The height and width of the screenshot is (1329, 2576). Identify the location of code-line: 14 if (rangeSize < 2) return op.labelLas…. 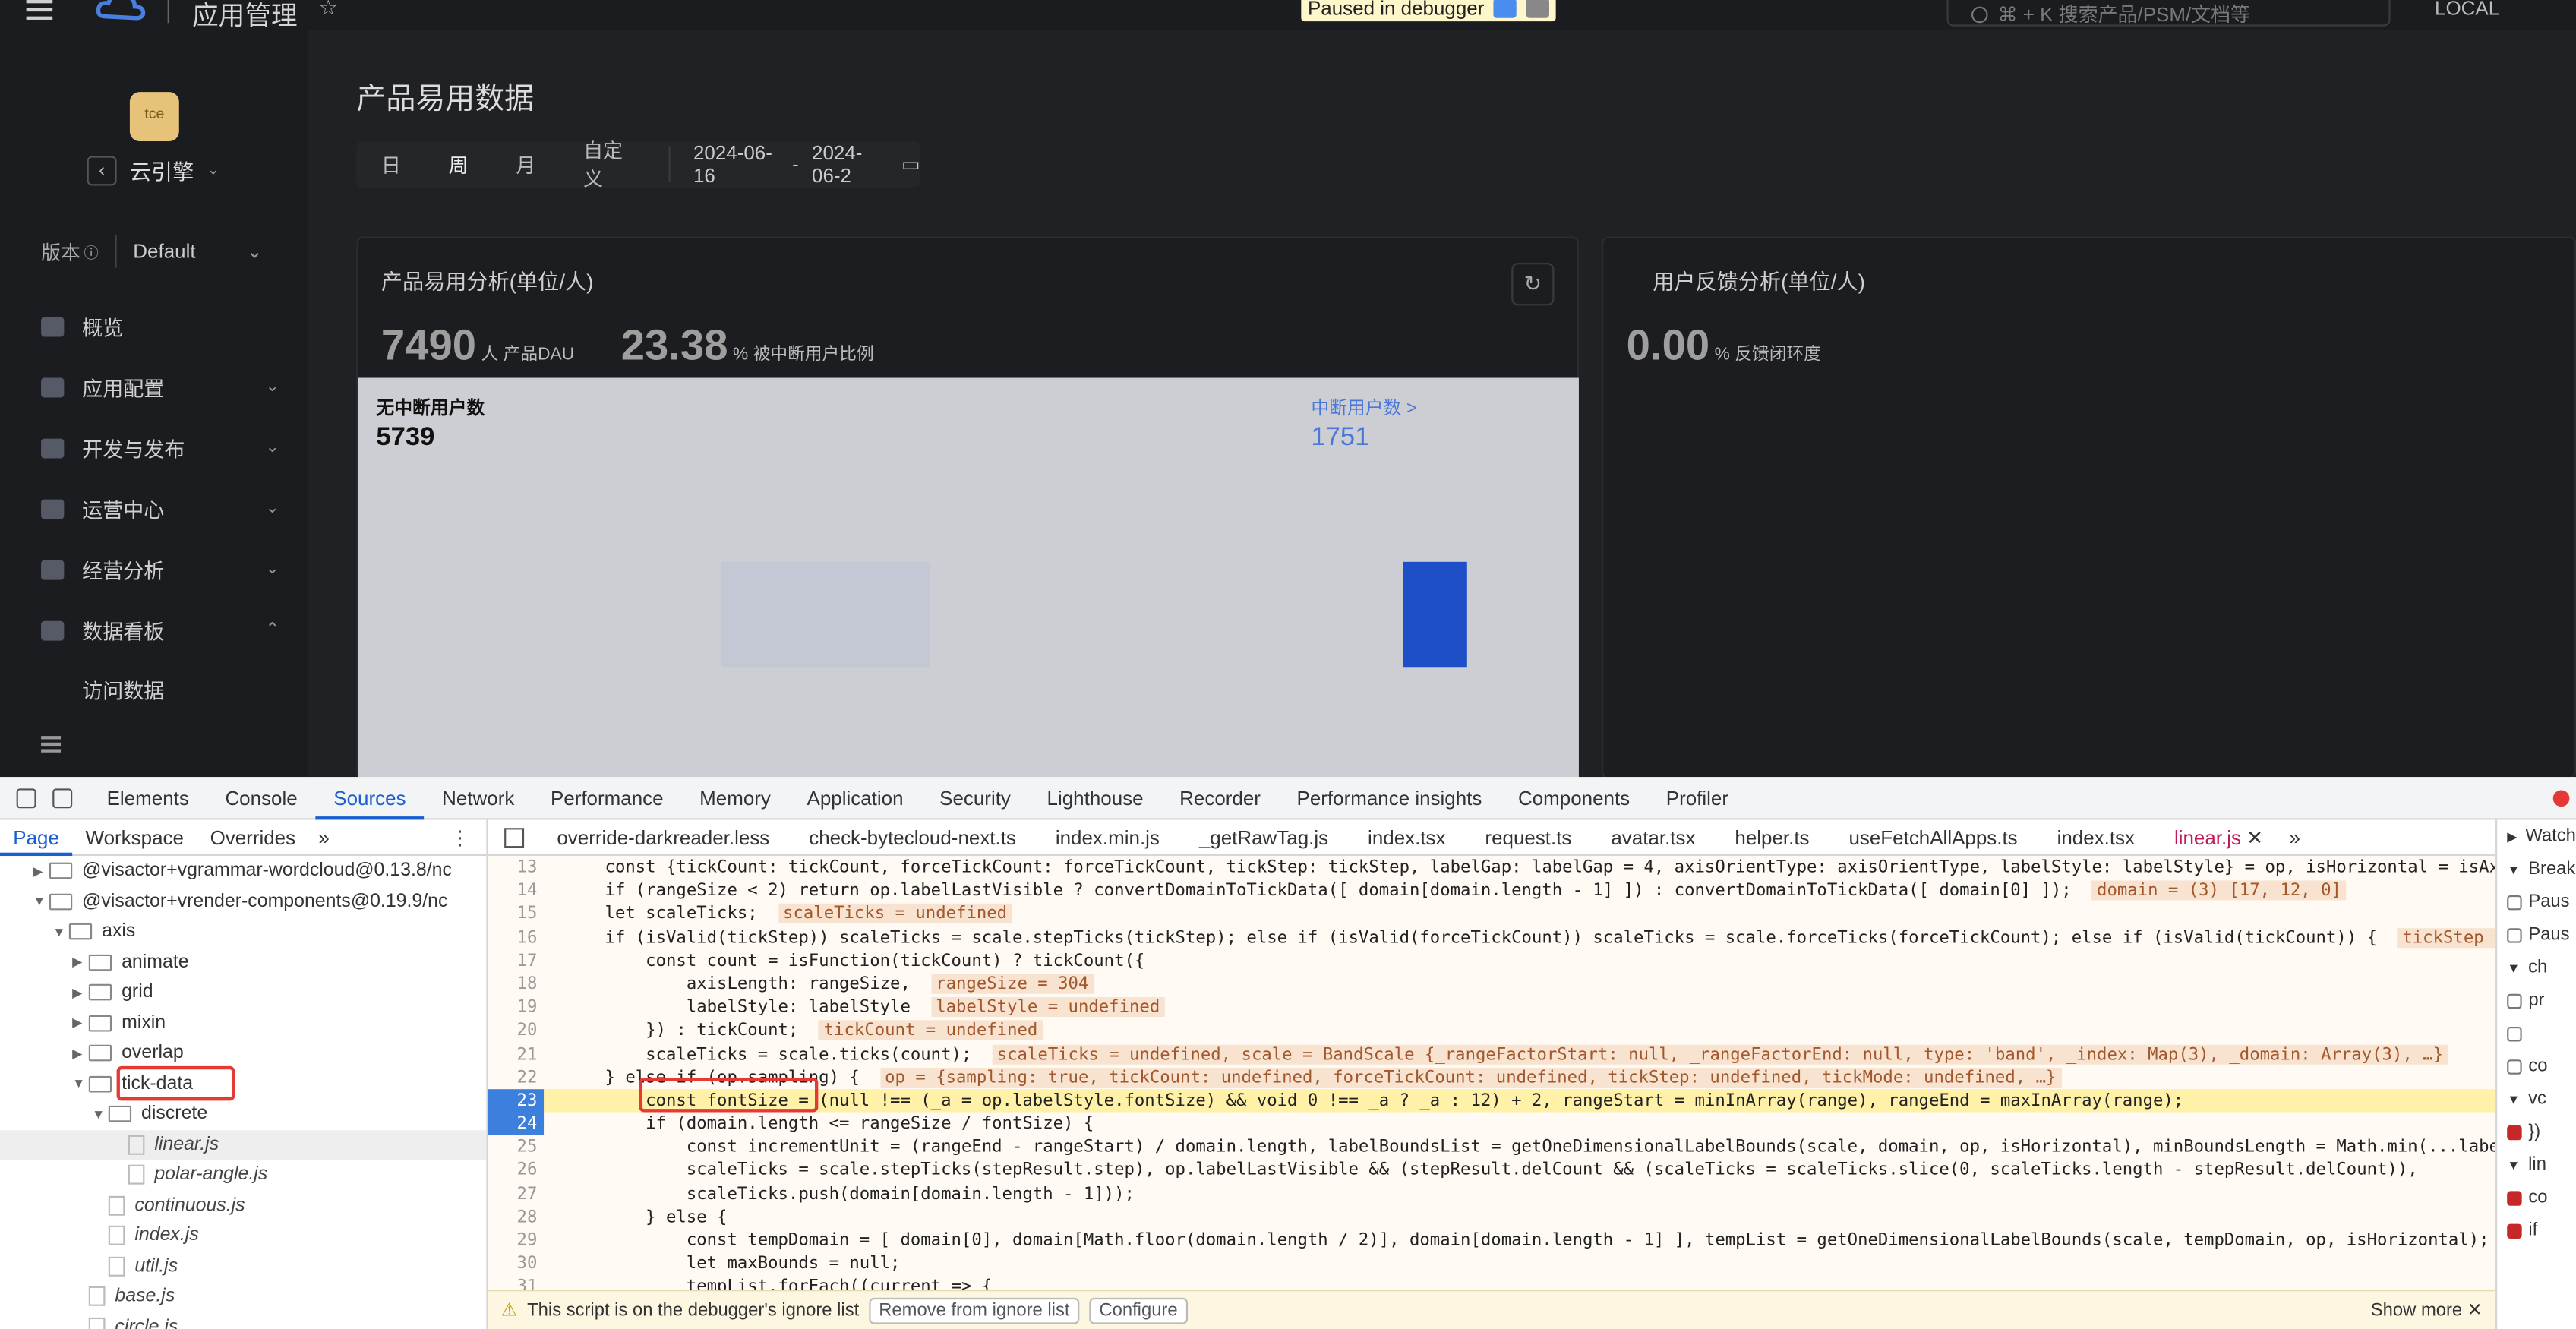
(1492, 891).